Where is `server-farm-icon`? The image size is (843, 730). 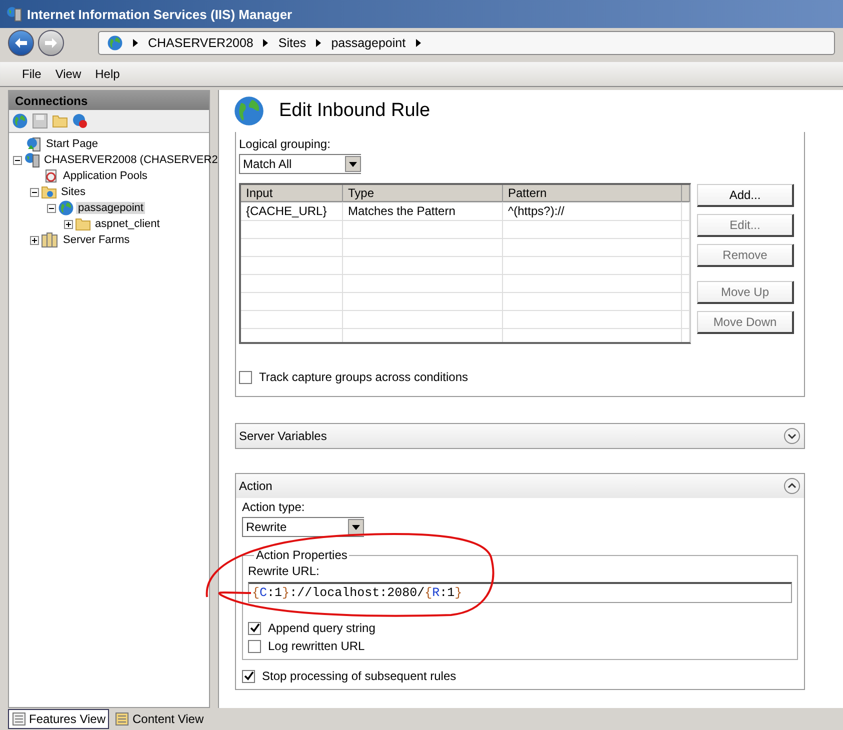
server-farm-icon is located at coordinates (50, 240).